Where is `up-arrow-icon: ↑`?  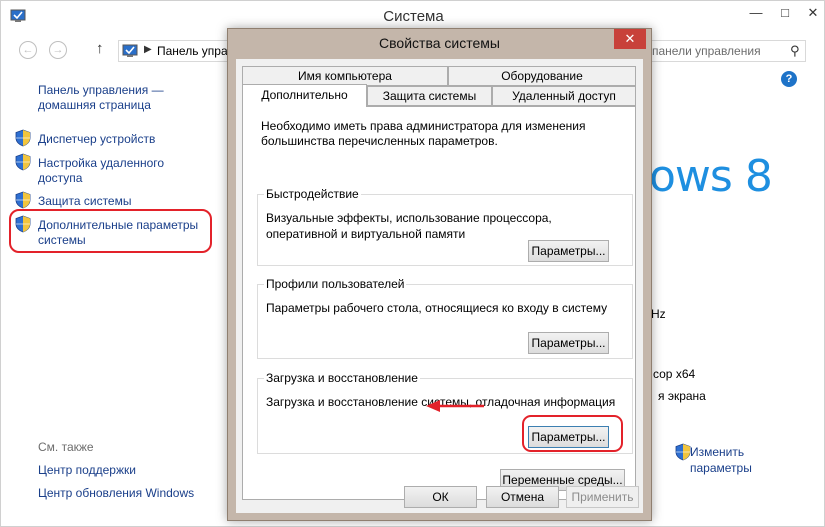 up-arrow-icon: ↑ is located at coordinates (100, 48).